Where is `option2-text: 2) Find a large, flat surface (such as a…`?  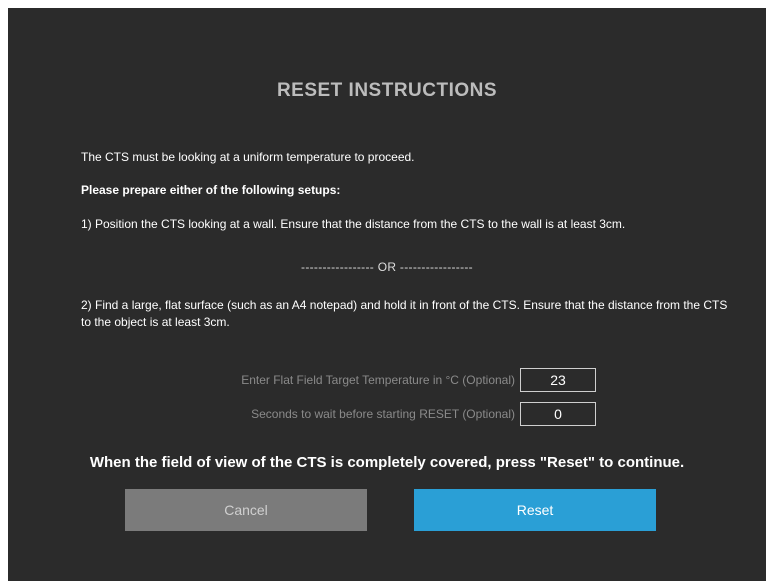
option2-text: 2) Find a large, flat surface (such as a… is located at coordinates (404, 313).